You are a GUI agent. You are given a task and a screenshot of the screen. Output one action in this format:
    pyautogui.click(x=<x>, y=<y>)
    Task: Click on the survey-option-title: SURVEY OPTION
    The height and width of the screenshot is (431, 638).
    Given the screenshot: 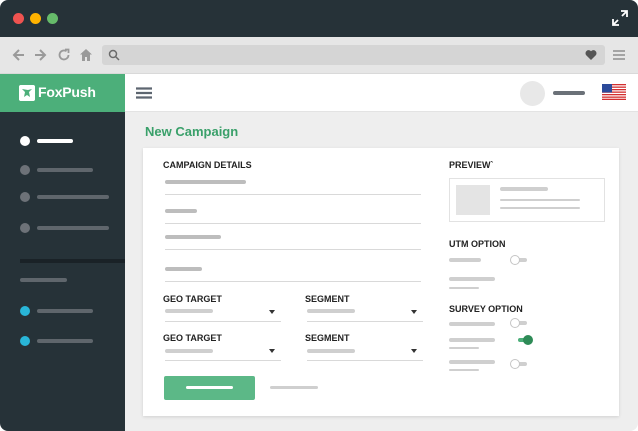 What is the action you would take?
    pyautogui.click(x=486, y=309)
    